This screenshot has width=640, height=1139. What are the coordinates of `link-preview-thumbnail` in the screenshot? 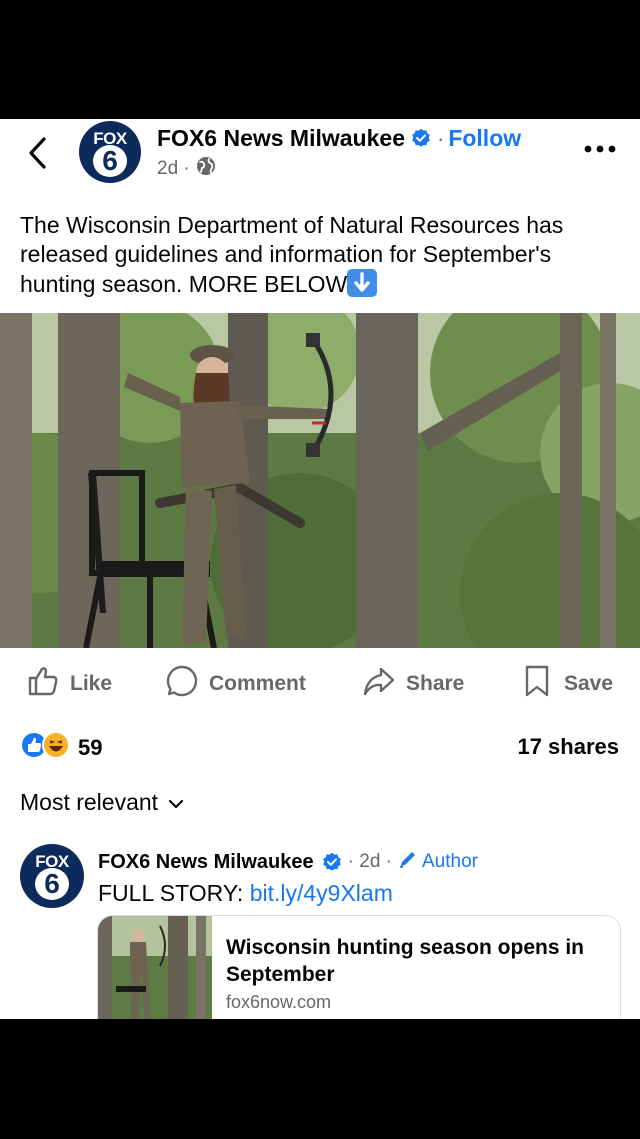 It's located at (155, 967).